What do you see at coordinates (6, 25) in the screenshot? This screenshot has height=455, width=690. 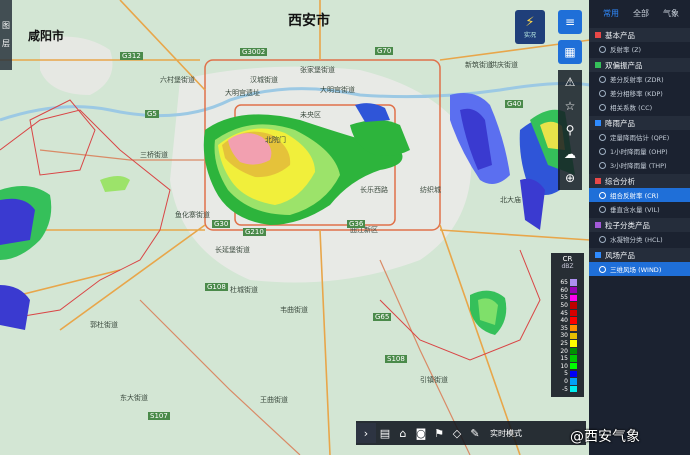 I see `left-panel-text: 图` at bounding box center [6, 25].